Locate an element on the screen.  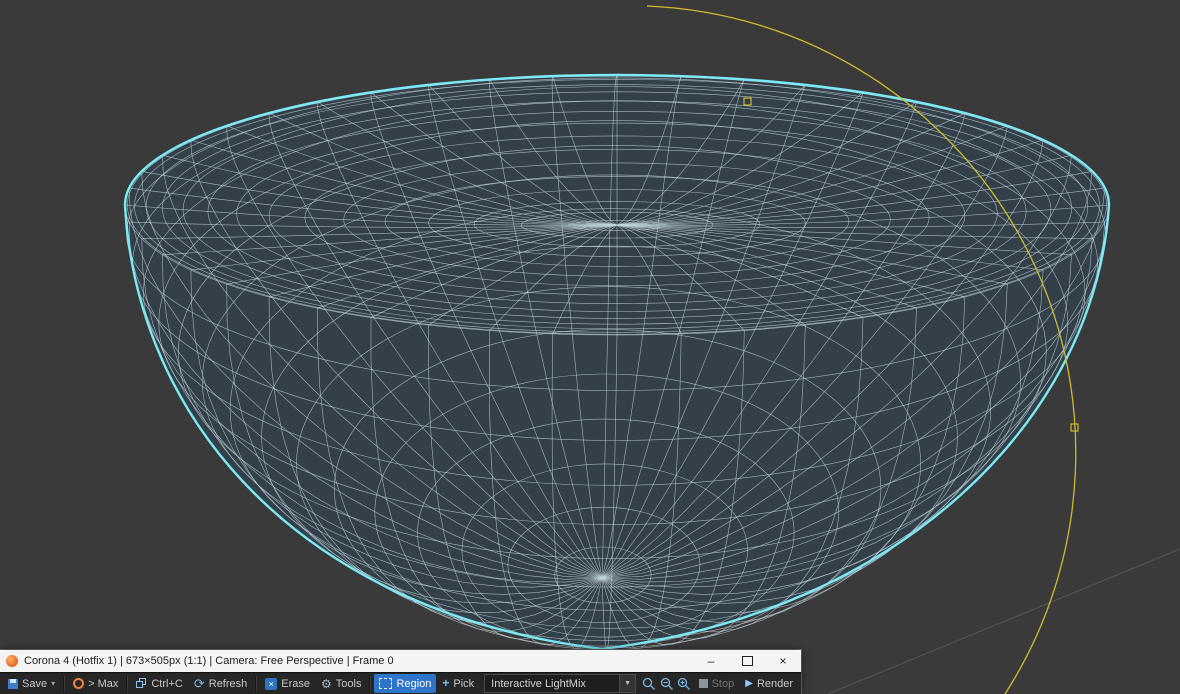
erase-button: × Erase is located at coordinates (287, 683).